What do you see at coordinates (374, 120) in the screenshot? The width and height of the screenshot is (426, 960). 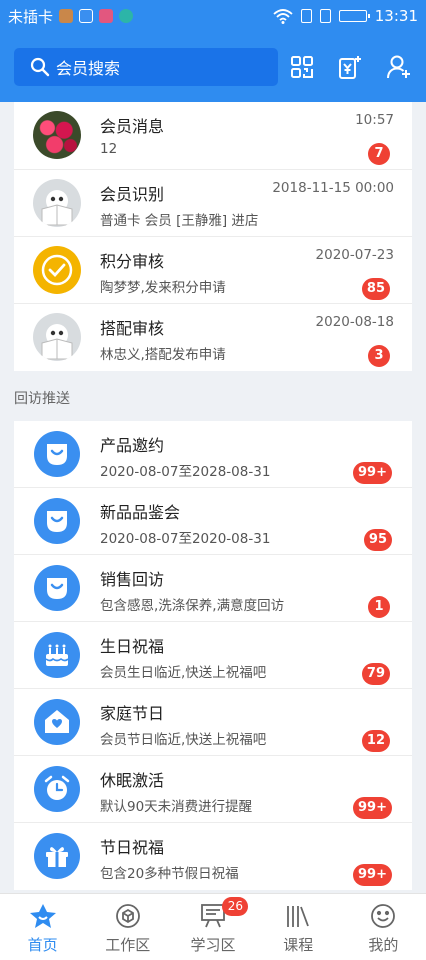 I see `message-time: 10:57` at bounding box center [374, 120].